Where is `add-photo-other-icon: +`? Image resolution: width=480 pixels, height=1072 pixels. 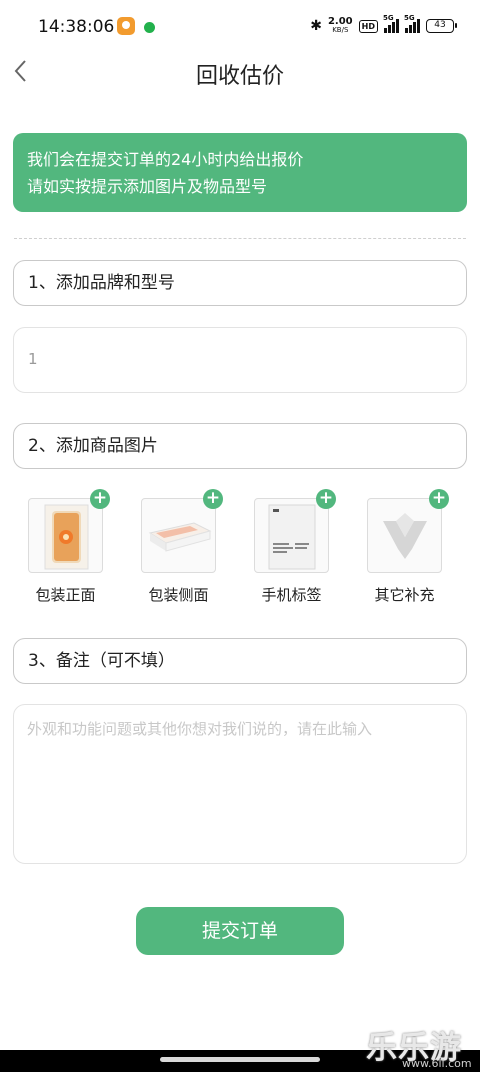 add-photo-other-icon: + is located at coordinates (439, 499).